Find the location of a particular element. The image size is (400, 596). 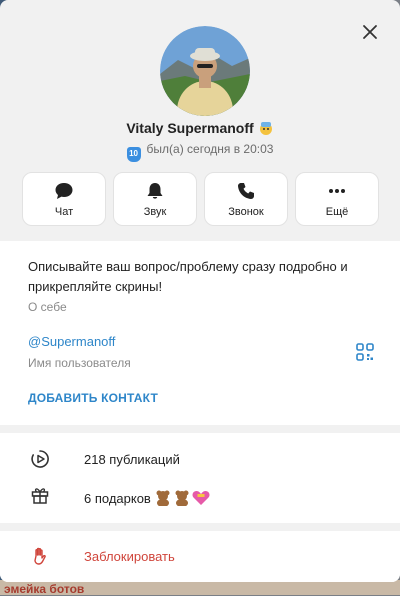

stories-icon is located at coordinates (40, 459).